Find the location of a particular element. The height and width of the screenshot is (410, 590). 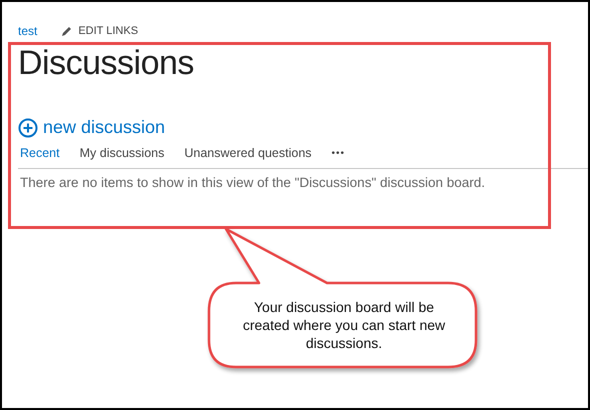

callout-text: Your discussion board will be created where you can start new discussions. is located at coordinates (344, 325).